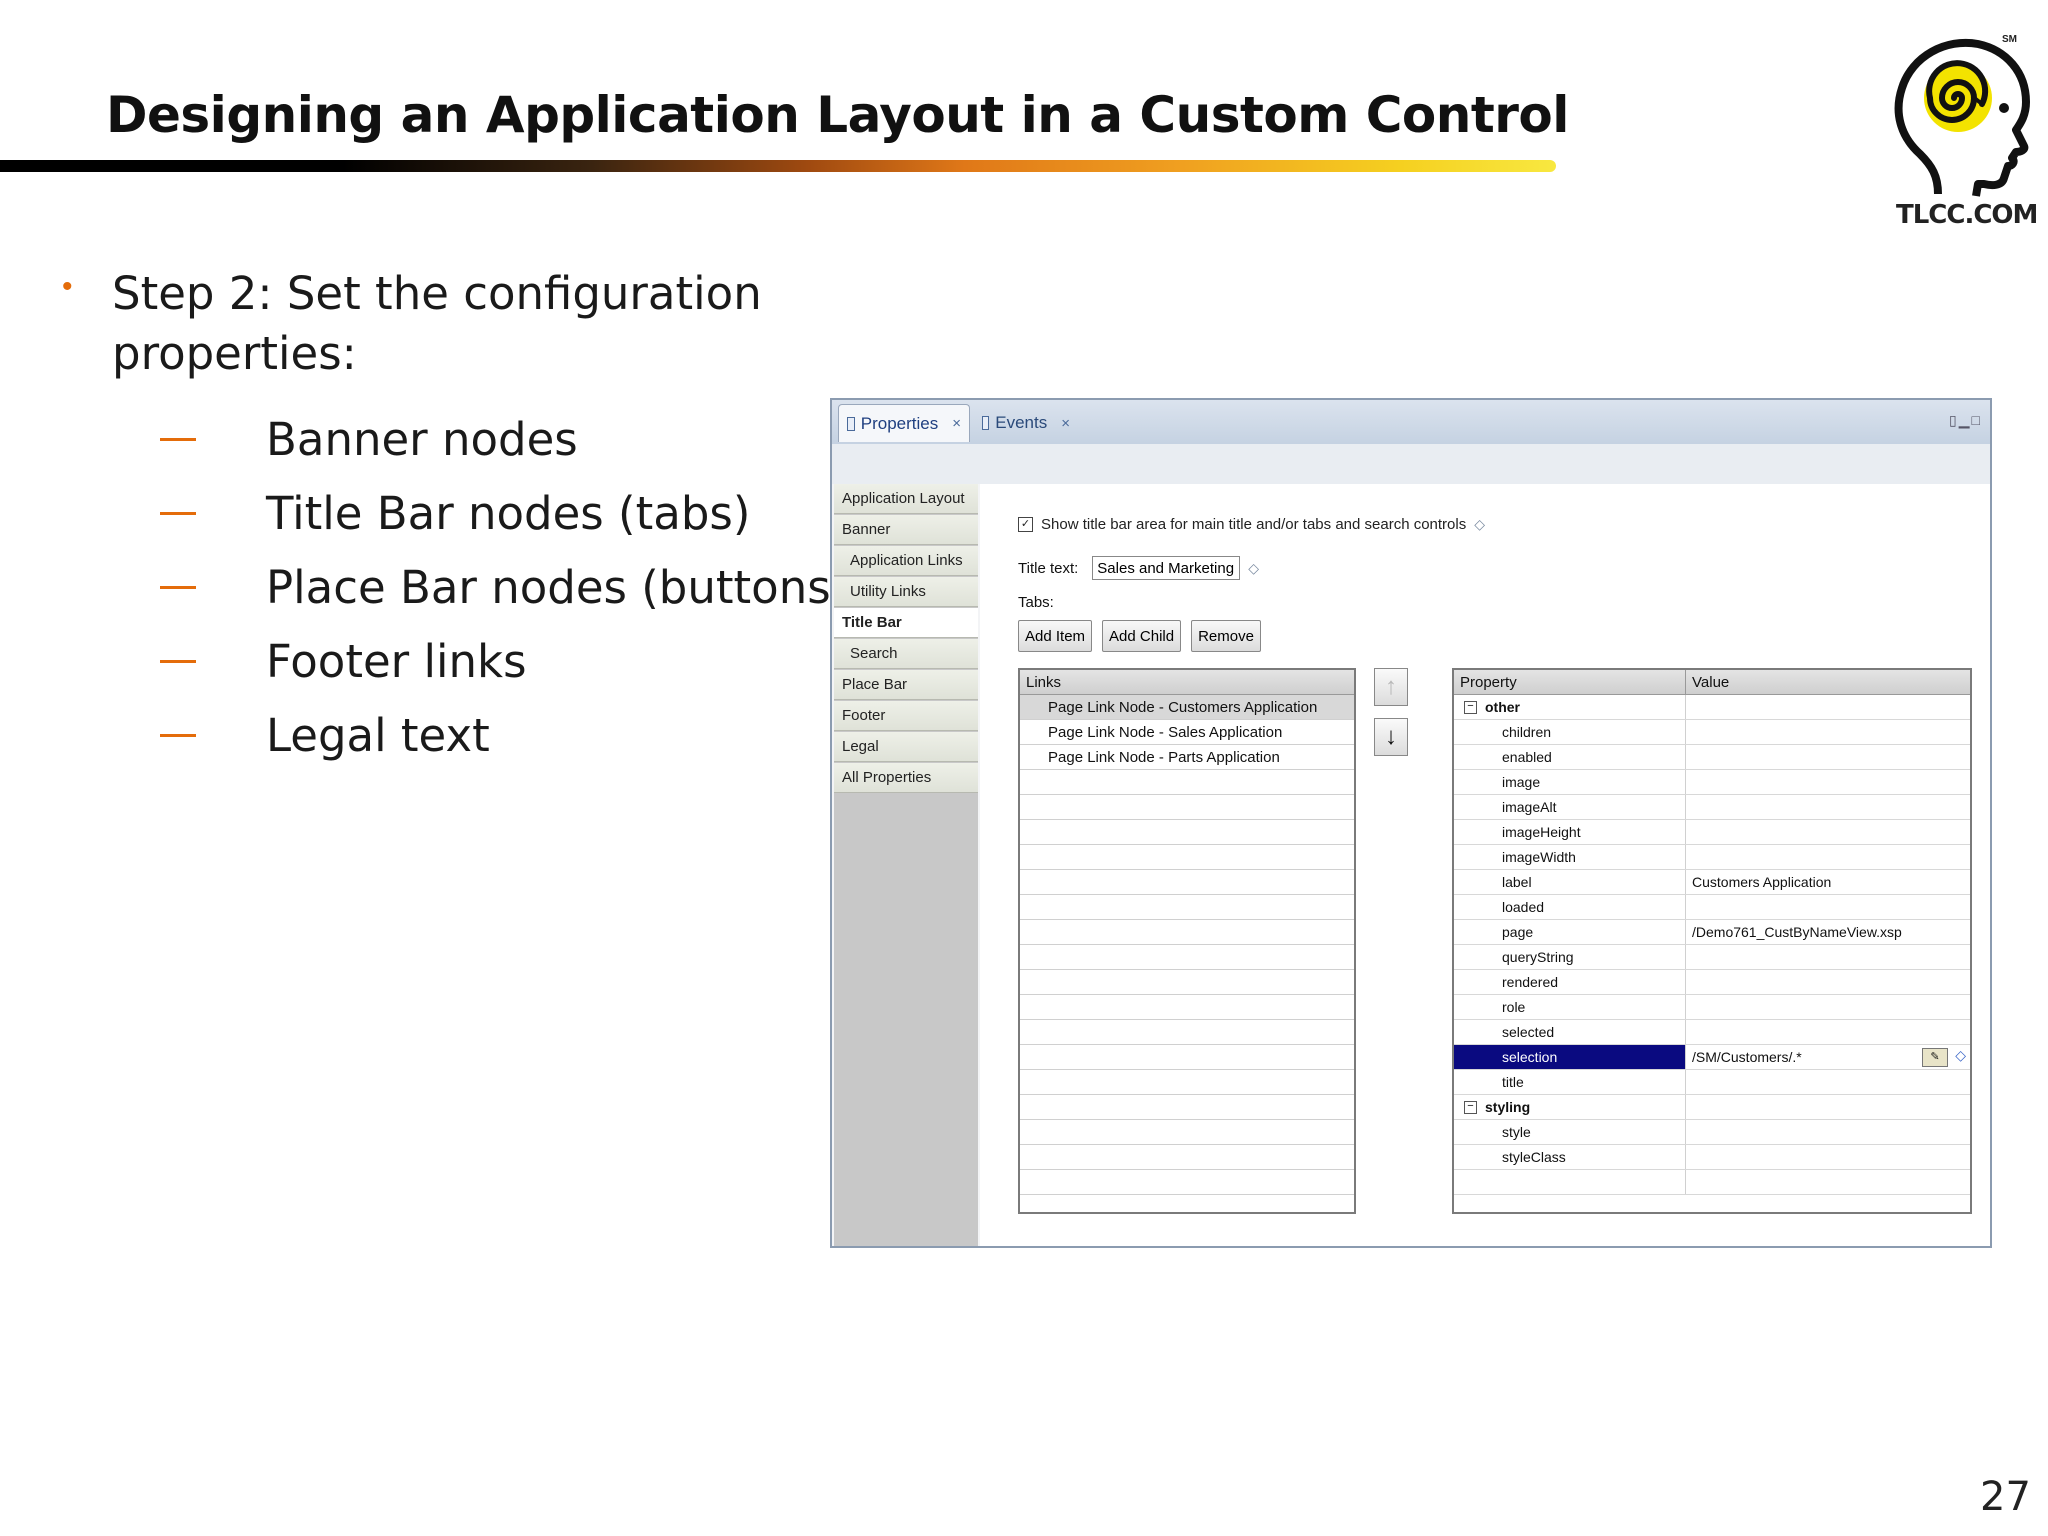  I want to click on table-row: imageHeight, so click(1712, 832).